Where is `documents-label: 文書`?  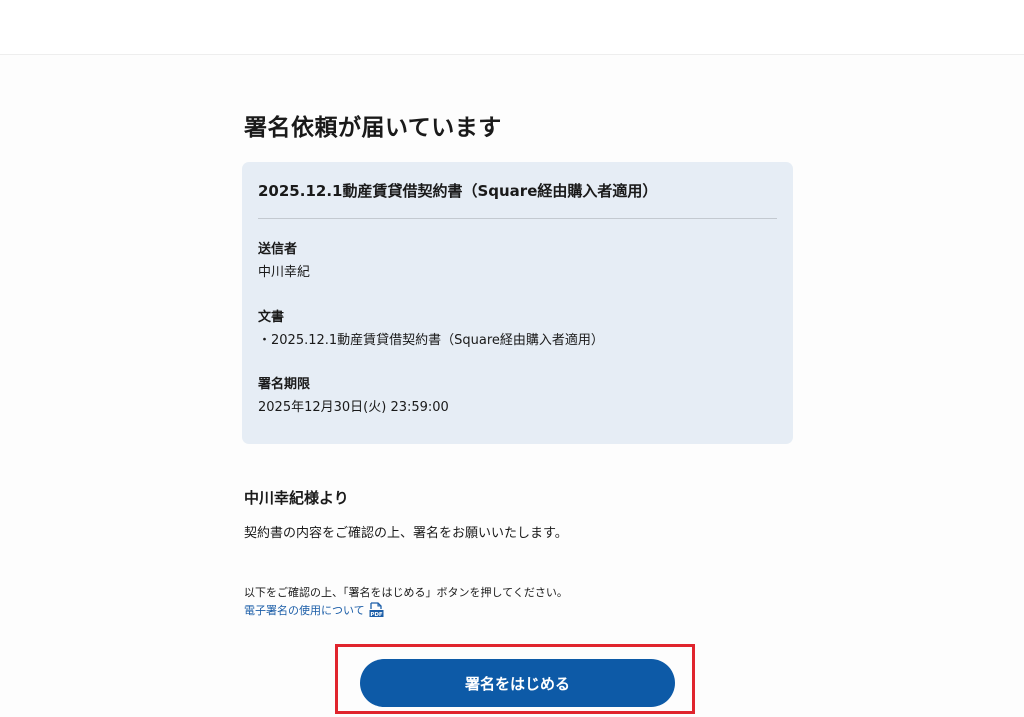 documents-label: 文書 is located at coordinates (271, 317).